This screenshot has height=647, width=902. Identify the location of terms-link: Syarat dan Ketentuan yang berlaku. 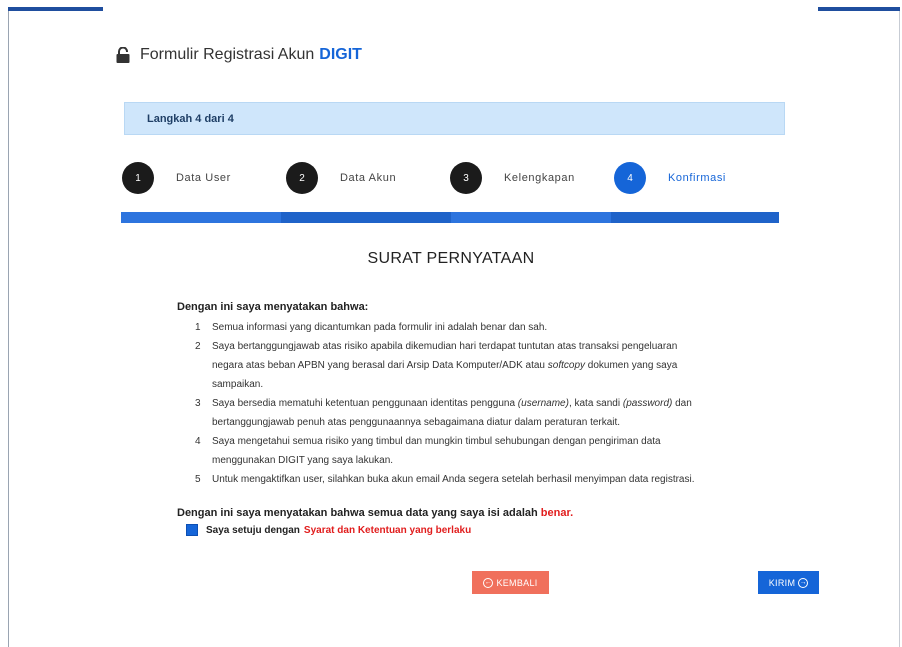
(387, 530).